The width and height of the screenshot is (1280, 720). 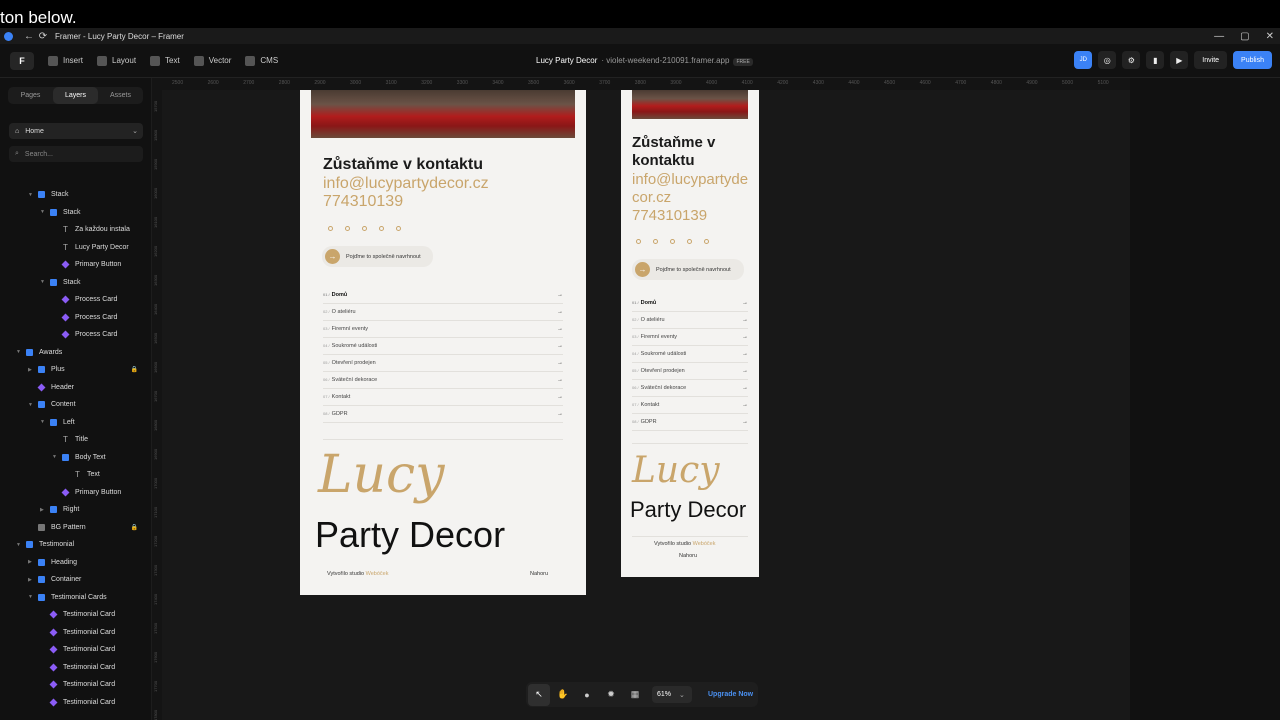 What do you see at coordinates (76, 440) in the screenshot?
I see `layer-row: T Title` at bounding box center [76, 440].